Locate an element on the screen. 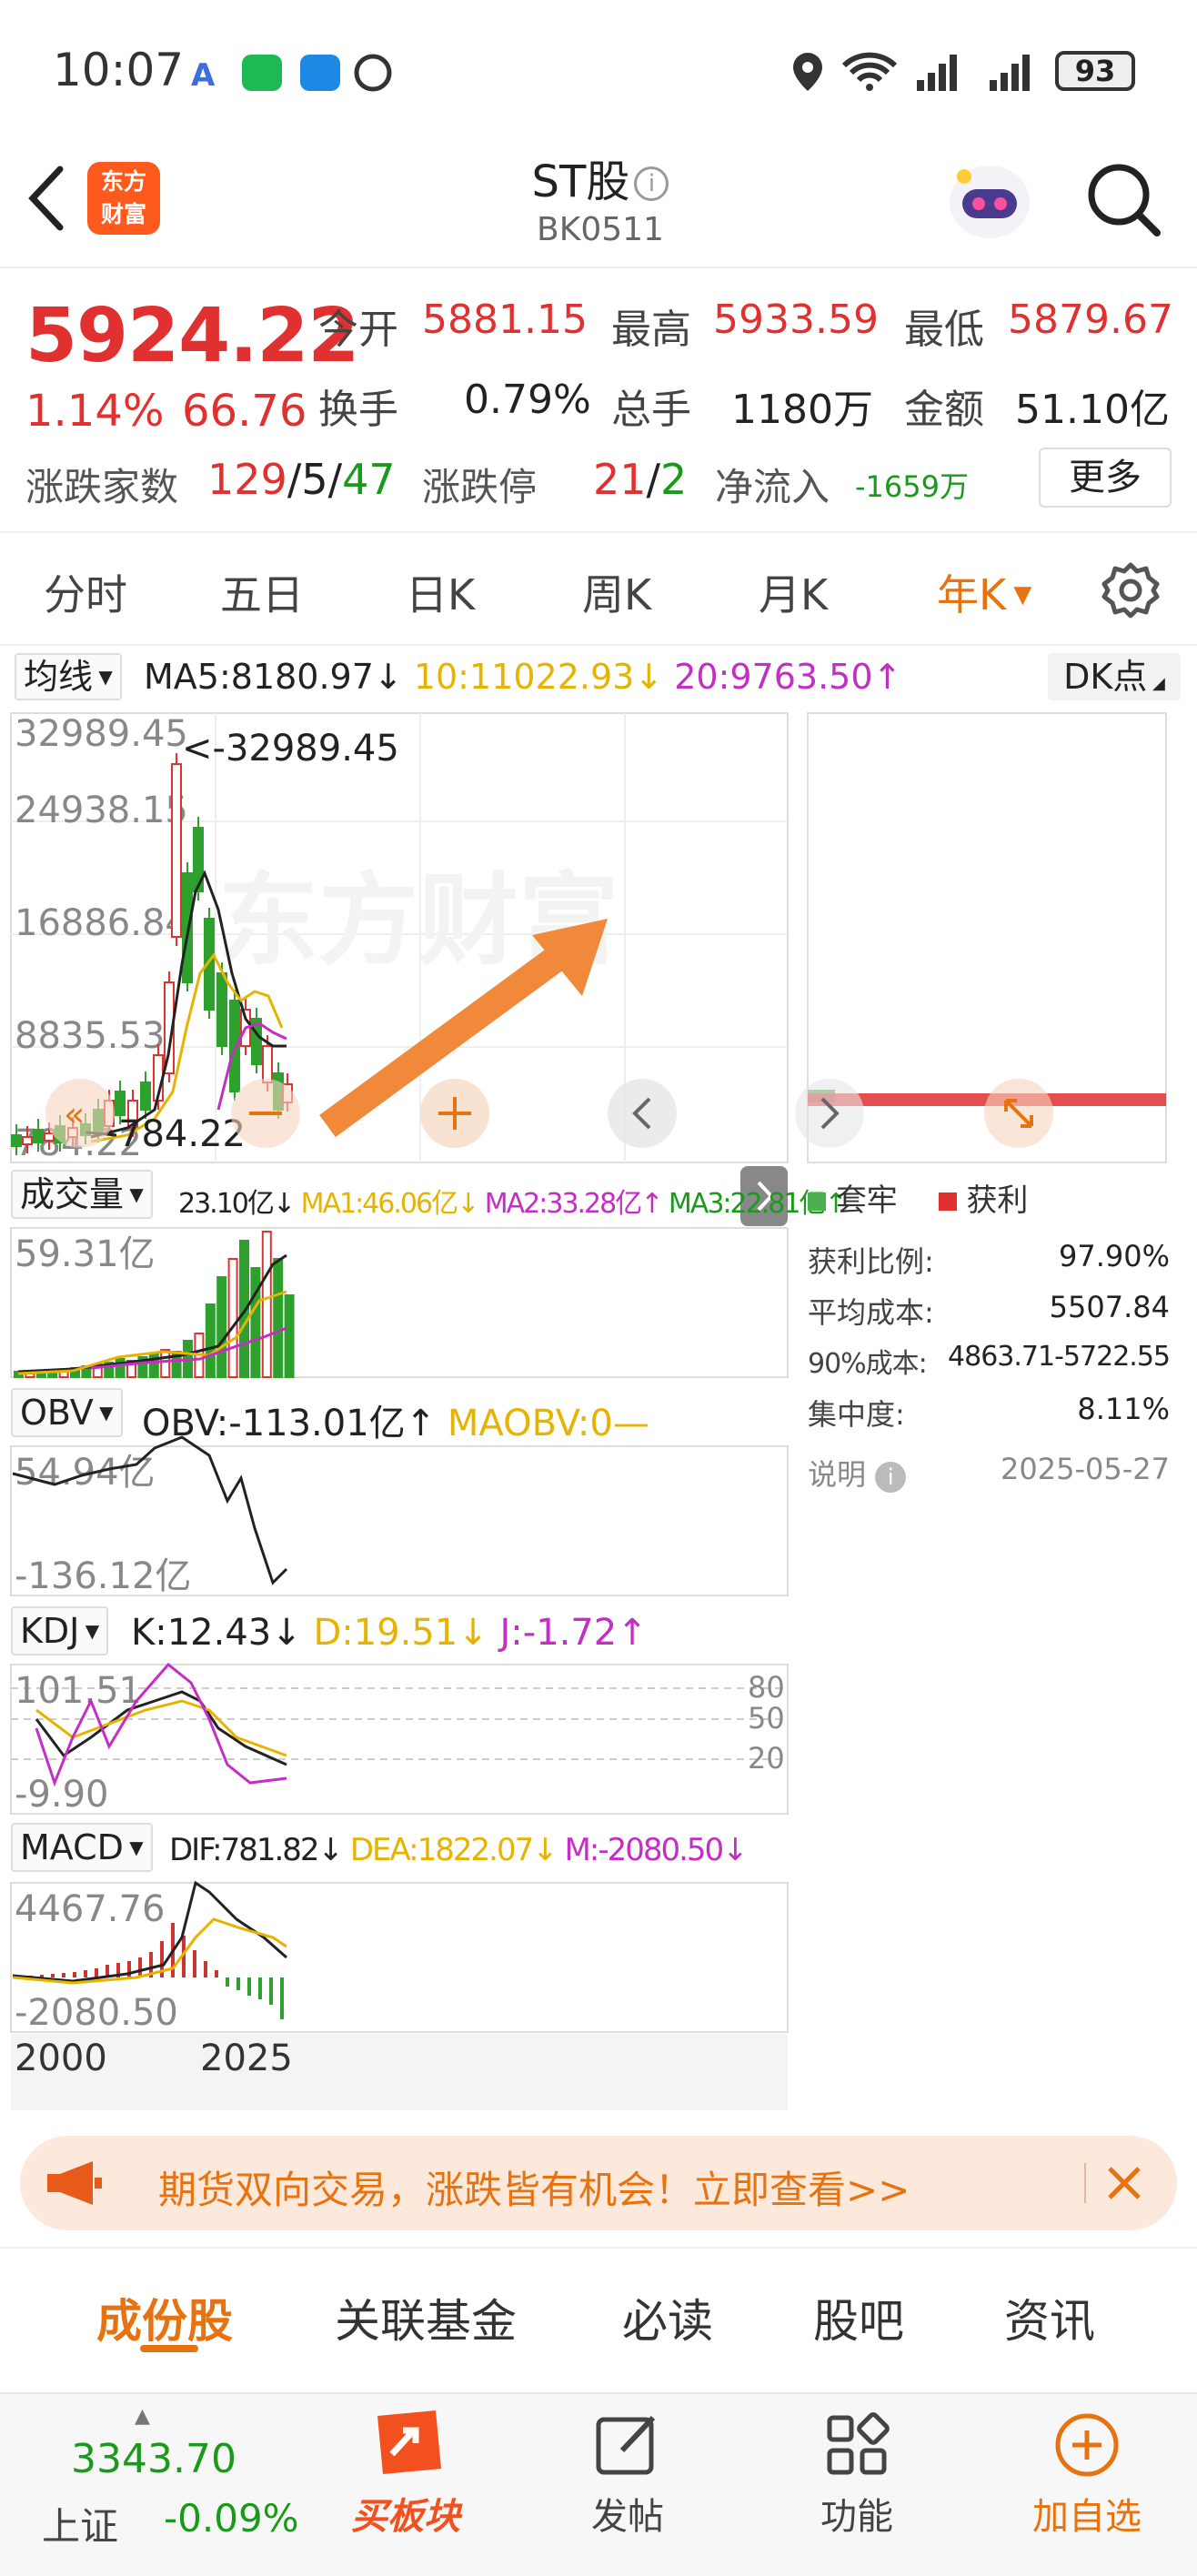 This screenshot has width=1197, height=2576. banner-close-icon is located at coordinates (1124, 2185).